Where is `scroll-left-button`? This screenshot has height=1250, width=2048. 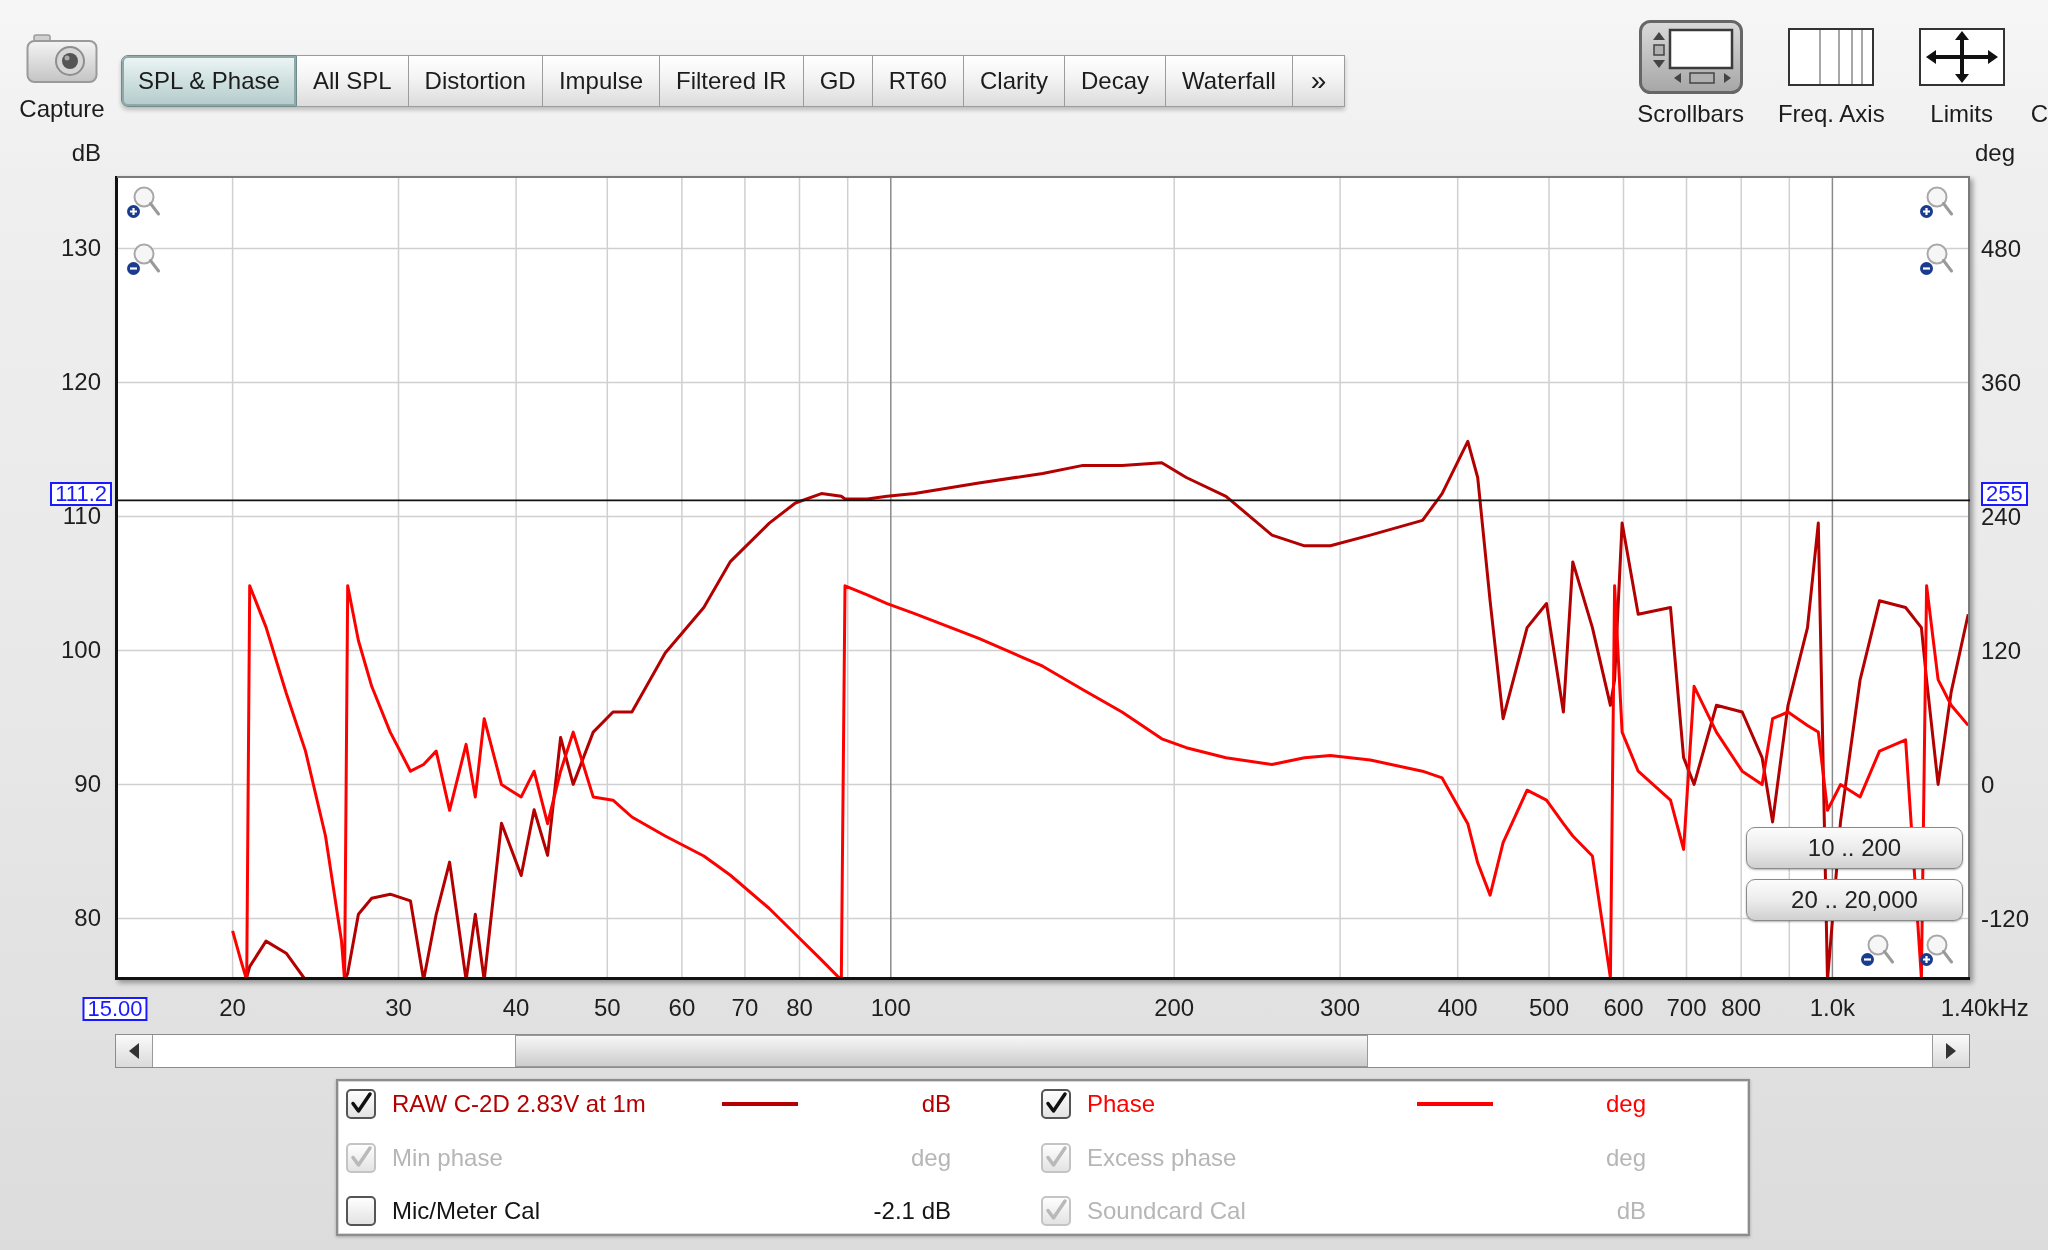
scroll-left-button is located at coordinates (134, 1051).